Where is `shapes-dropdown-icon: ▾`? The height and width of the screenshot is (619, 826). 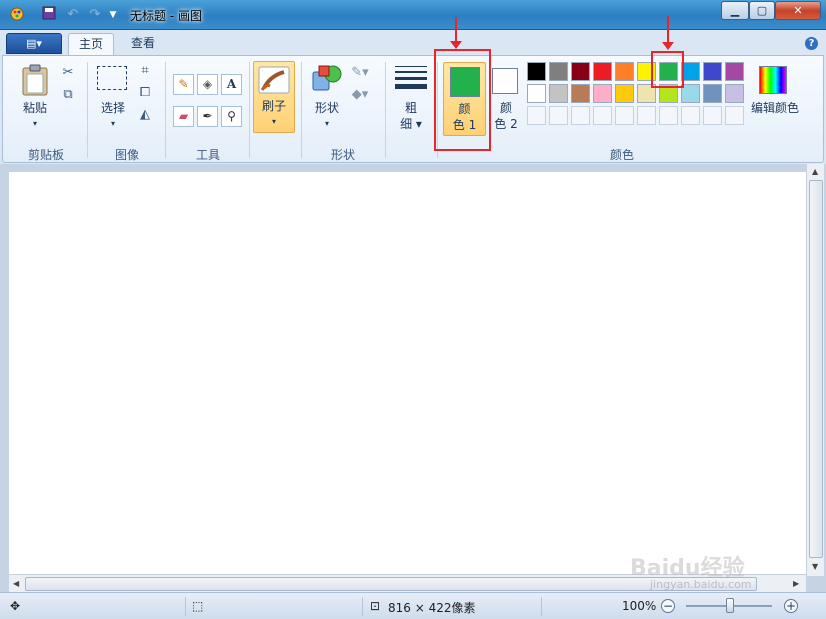
shapes-dropdown-icon: ▾ is located at coordinates (327, 124).